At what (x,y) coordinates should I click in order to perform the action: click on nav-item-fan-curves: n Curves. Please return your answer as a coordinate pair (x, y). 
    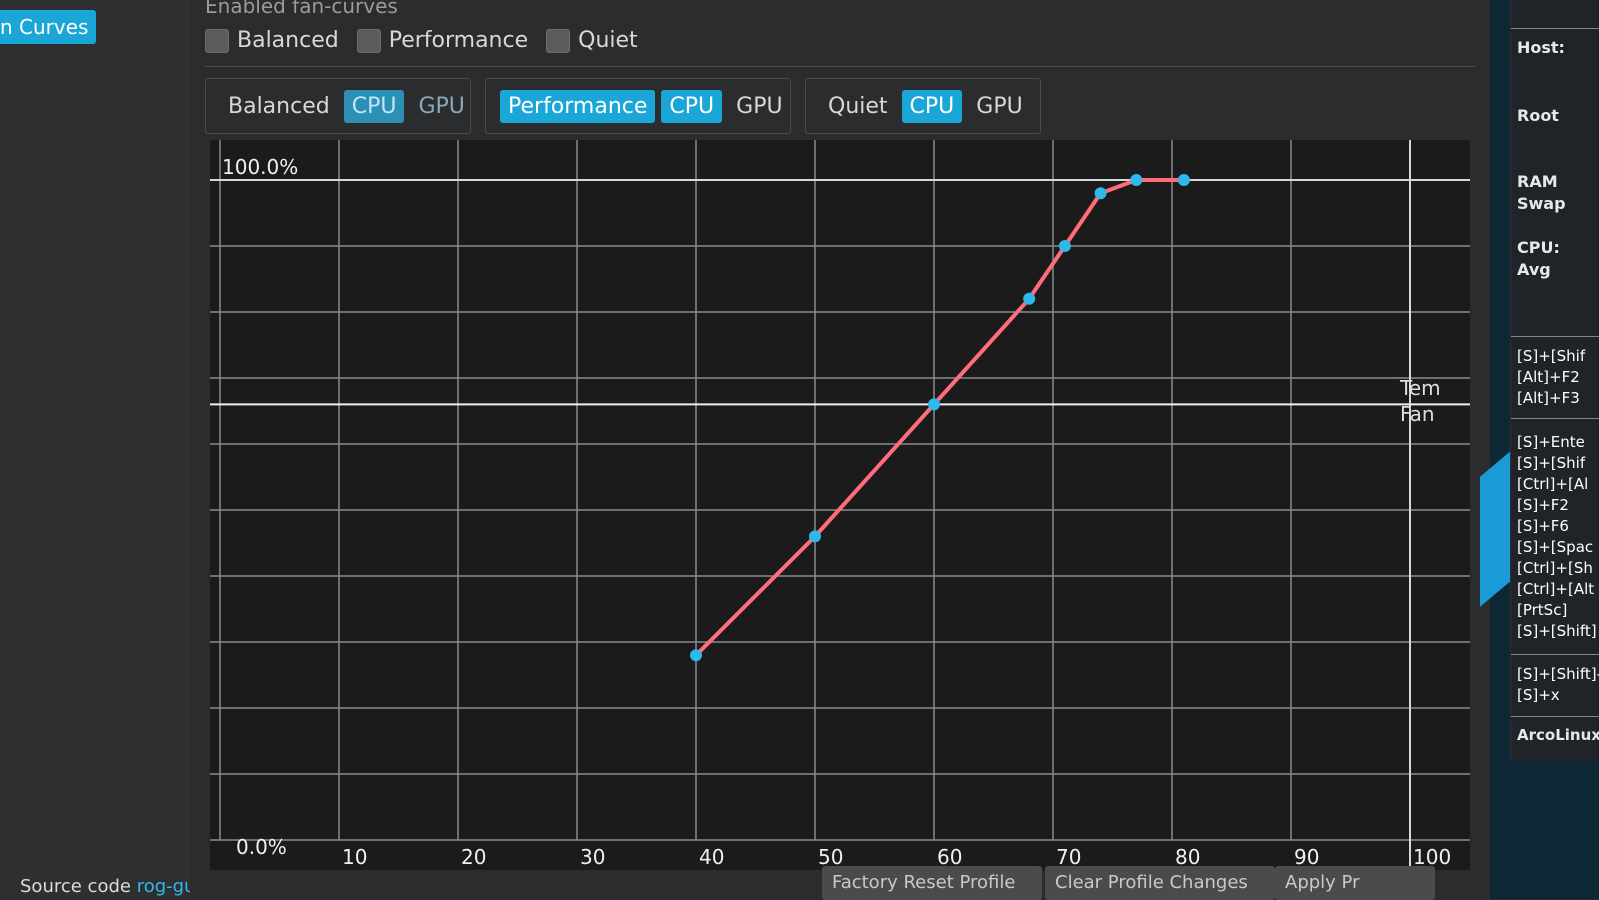
    Looking at the image, I should click on (48, 27).